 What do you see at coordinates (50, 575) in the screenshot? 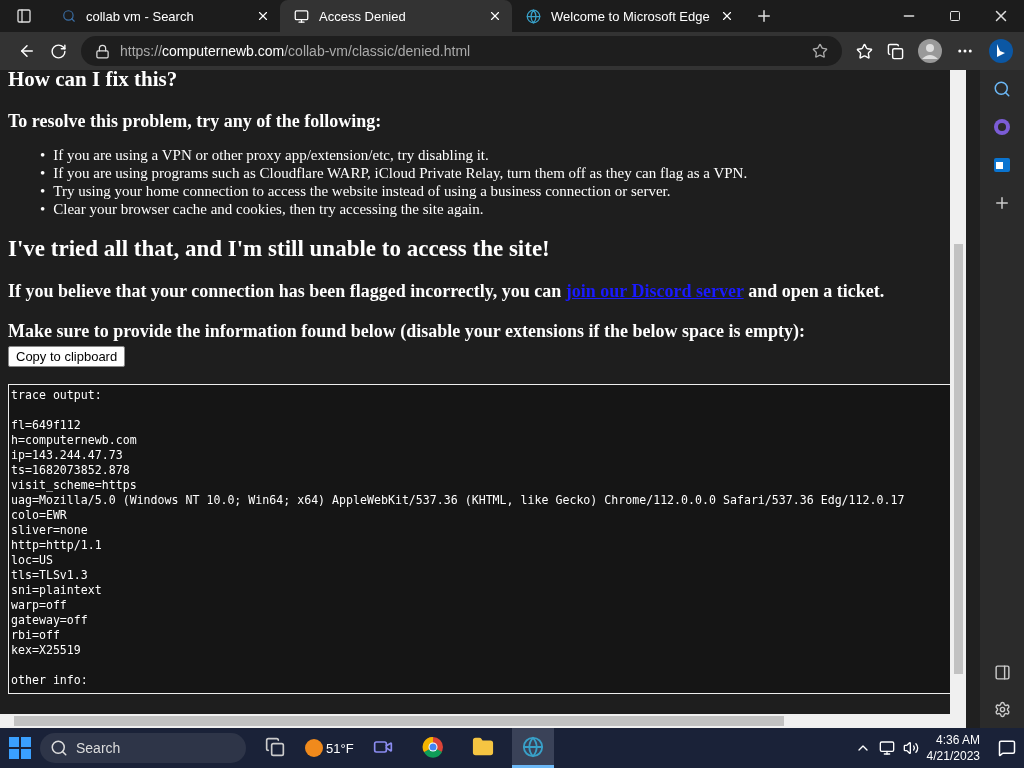
I see `trace-line: tls=TLSv1.3` at bounding box center [50, 575].